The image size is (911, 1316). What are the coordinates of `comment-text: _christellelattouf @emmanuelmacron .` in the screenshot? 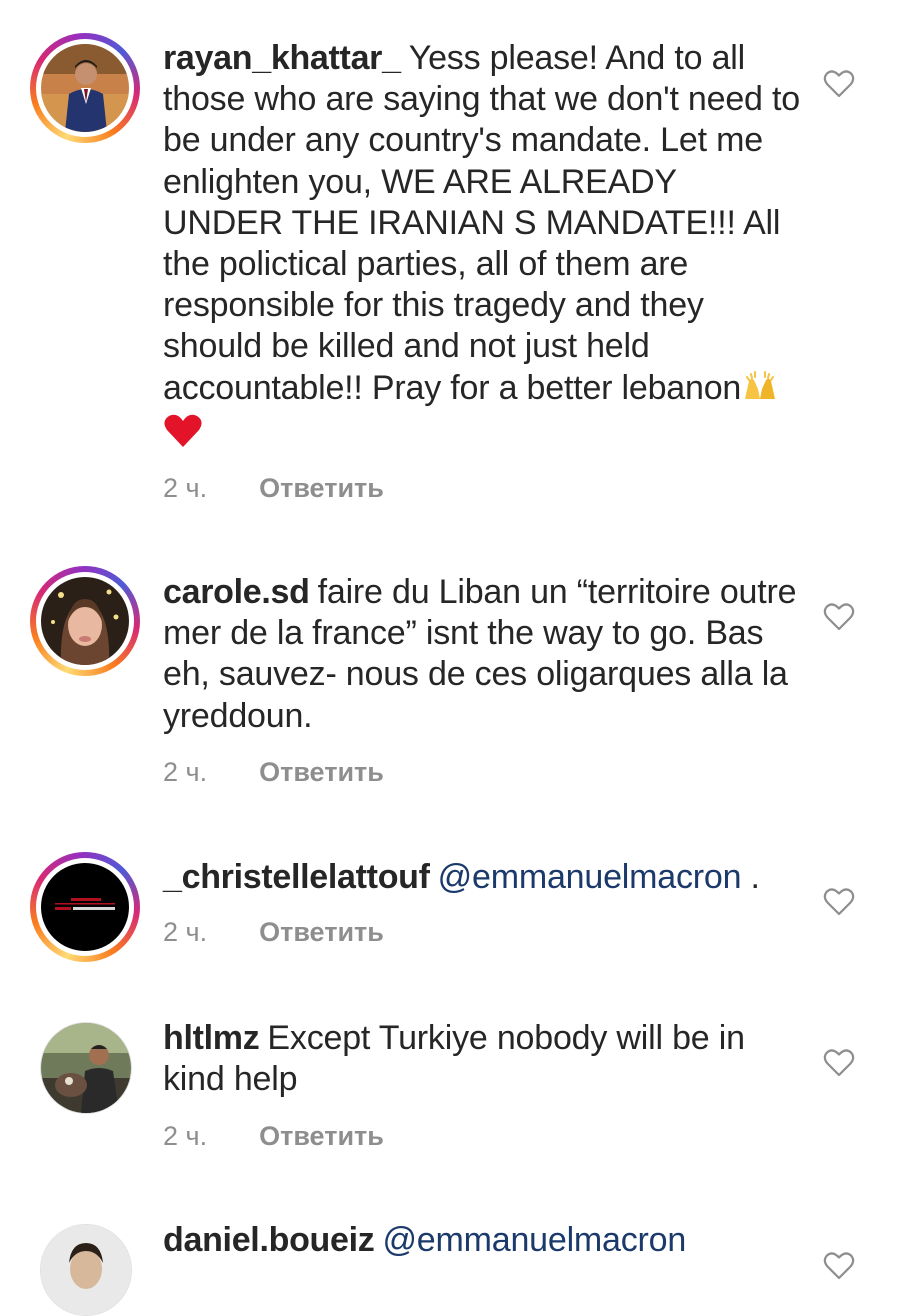 It's located at (483, 877).